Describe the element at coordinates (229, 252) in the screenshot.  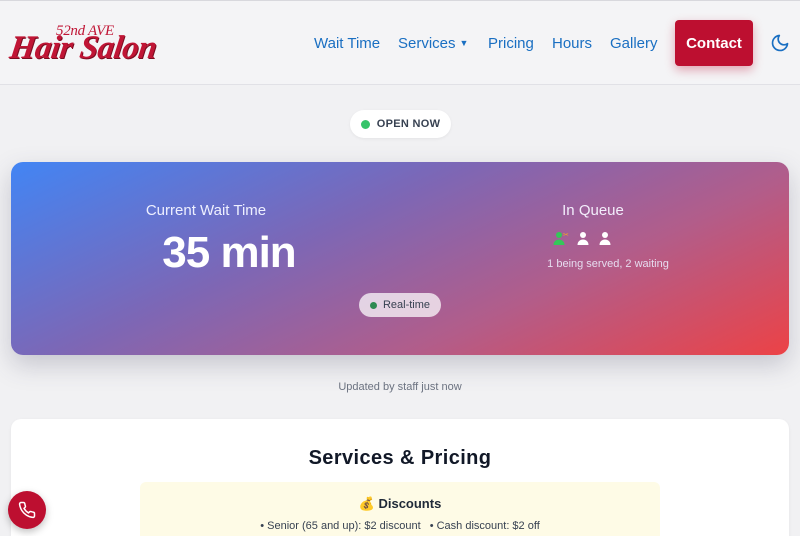
I see `wait-time-value: 35 min` at that location.